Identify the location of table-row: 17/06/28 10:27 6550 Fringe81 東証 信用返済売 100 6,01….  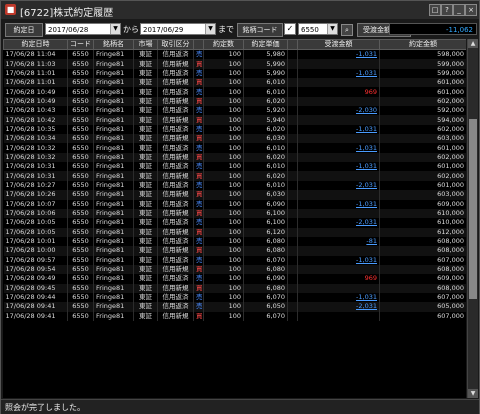
(234, 185).